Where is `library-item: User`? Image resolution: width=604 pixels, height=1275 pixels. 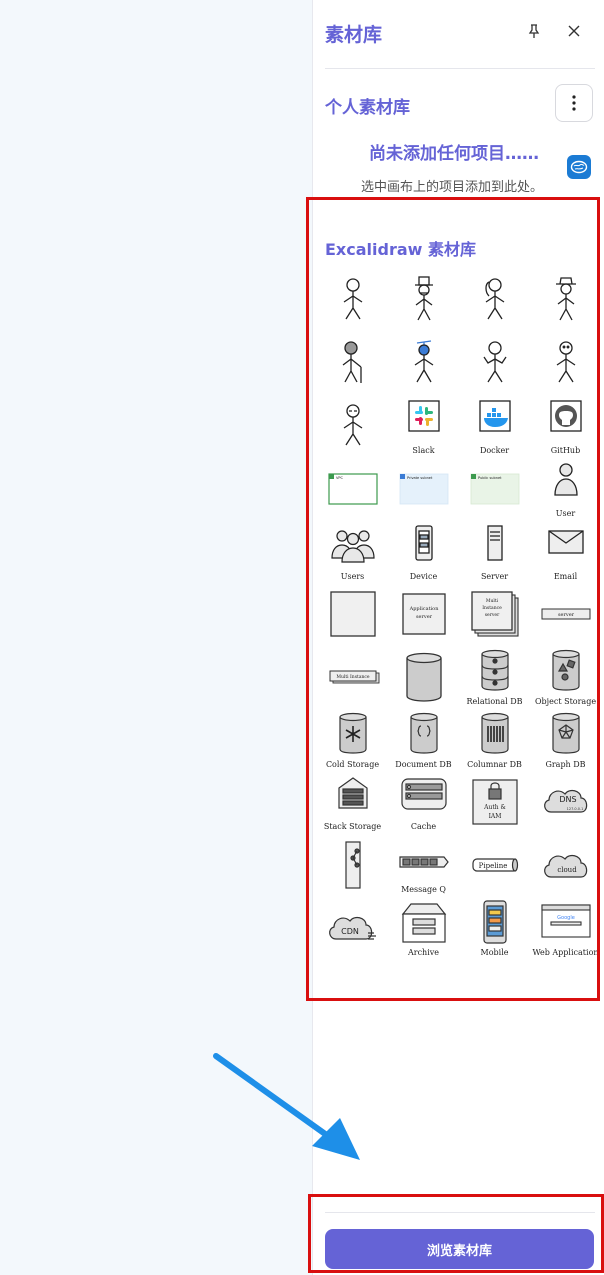 library-item: User is located at coordinates (565, 489).